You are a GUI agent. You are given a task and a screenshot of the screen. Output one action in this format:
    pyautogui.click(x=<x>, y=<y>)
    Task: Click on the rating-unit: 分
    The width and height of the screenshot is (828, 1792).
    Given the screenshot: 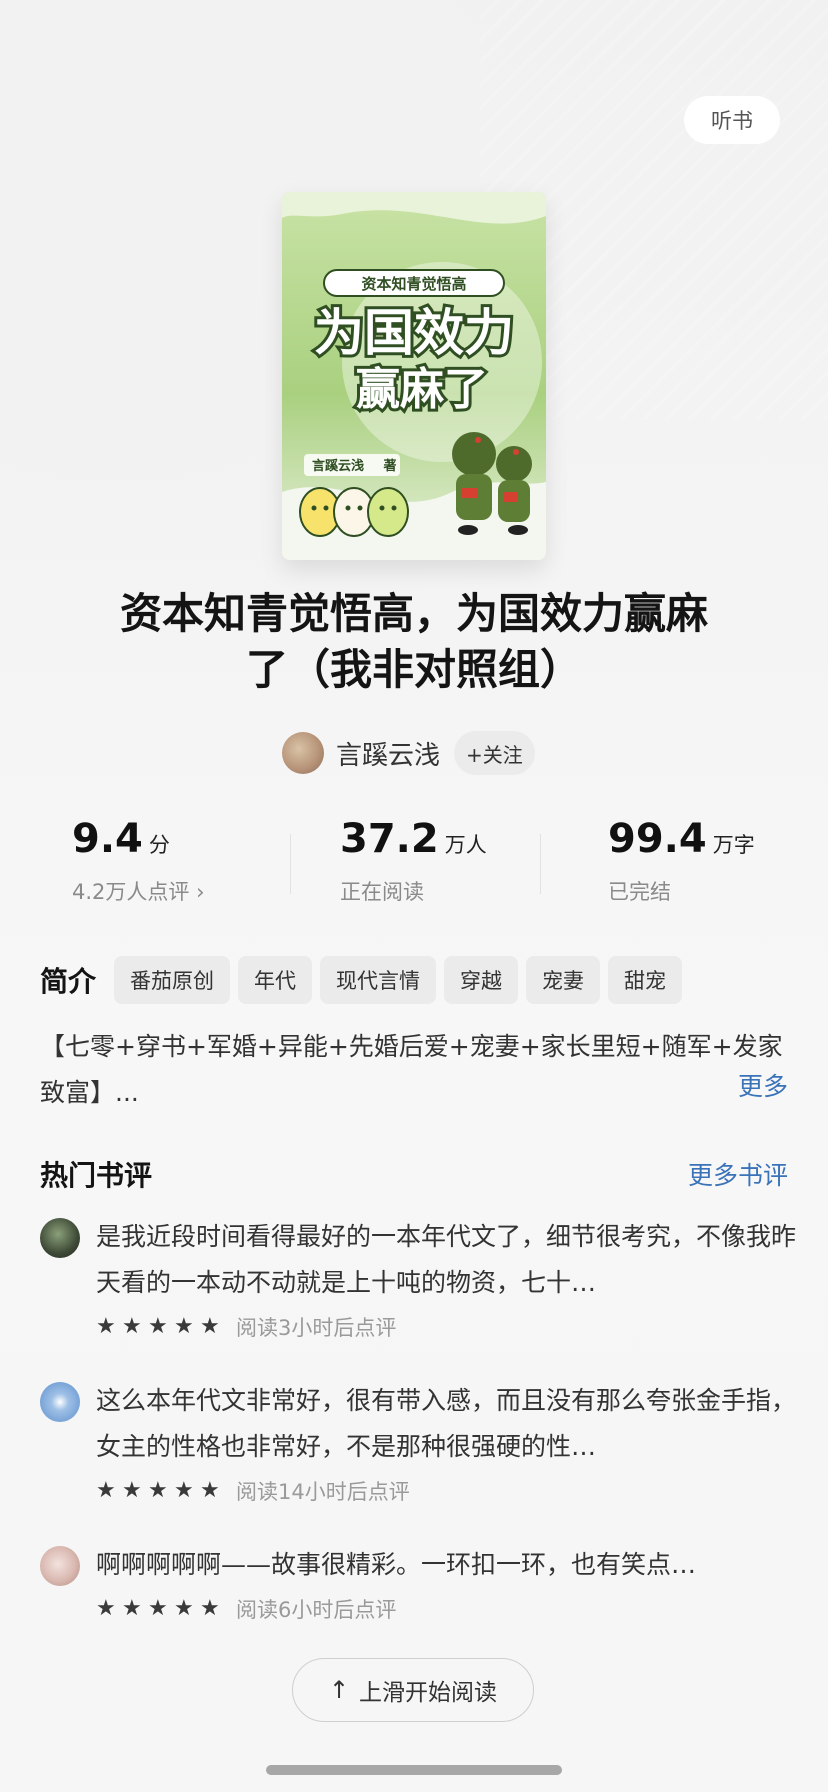 What is the action you would take?
    pyautogui.click(x=159, y=845)
    